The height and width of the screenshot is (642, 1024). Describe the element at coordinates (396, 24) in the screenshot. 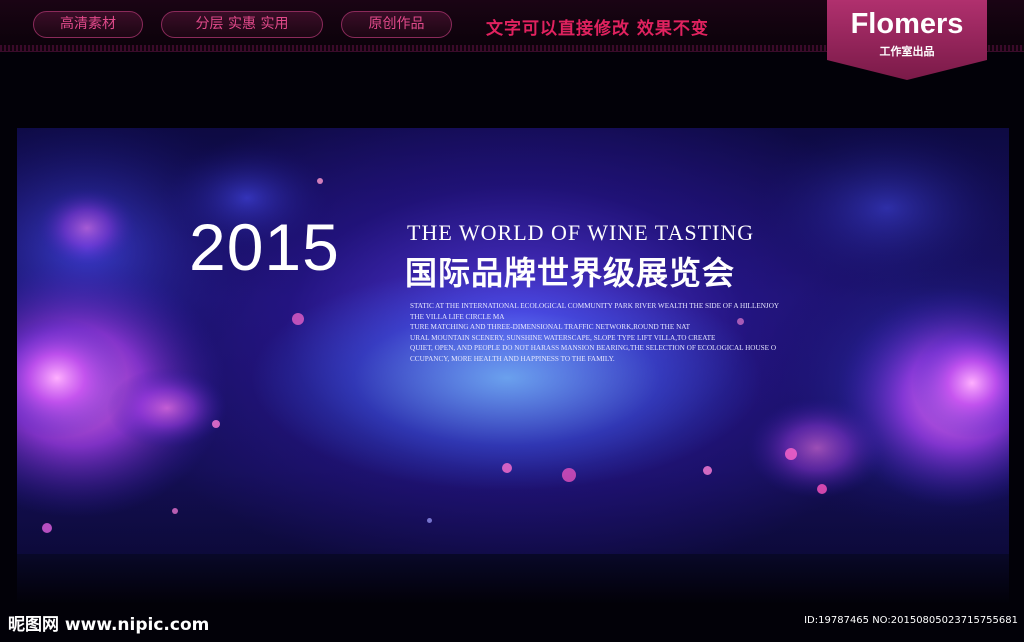

I see `tag-original: 原创作品` at that location.